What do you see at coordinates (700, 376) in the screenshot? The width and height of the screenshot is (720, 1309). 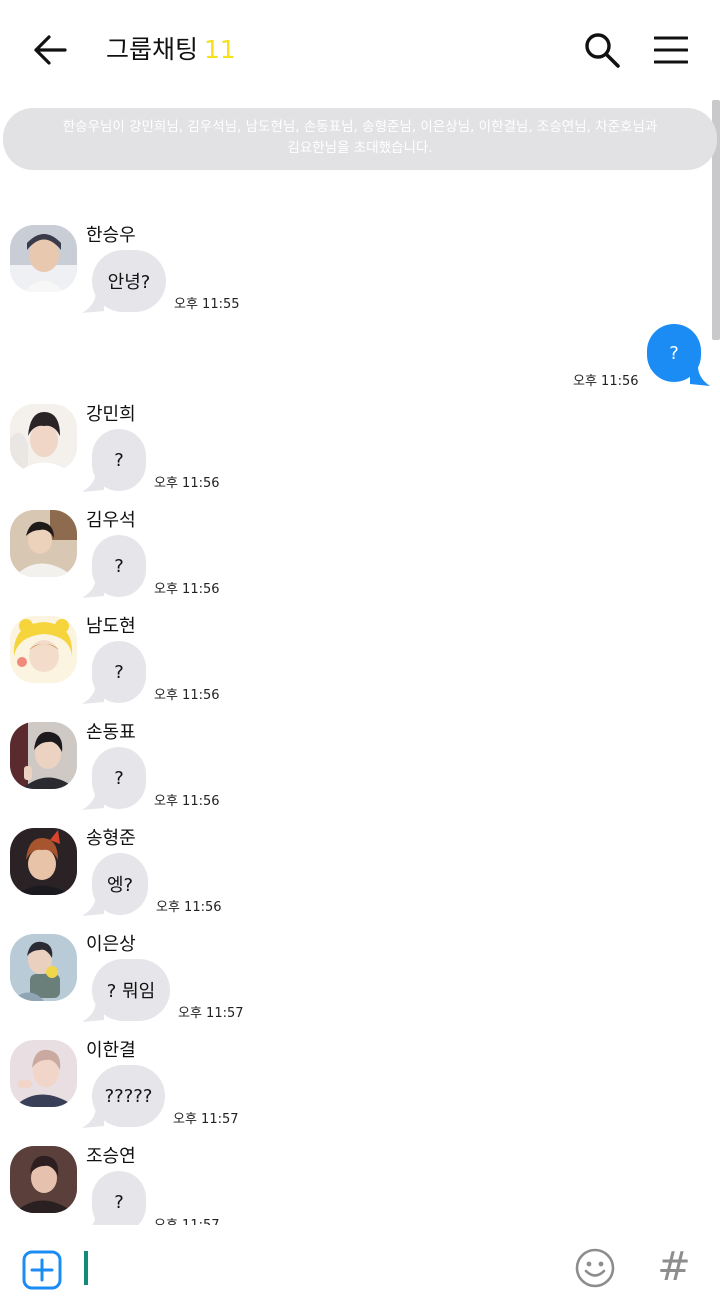 I see `my-bubble-tail` at bounding box center [700, 376].